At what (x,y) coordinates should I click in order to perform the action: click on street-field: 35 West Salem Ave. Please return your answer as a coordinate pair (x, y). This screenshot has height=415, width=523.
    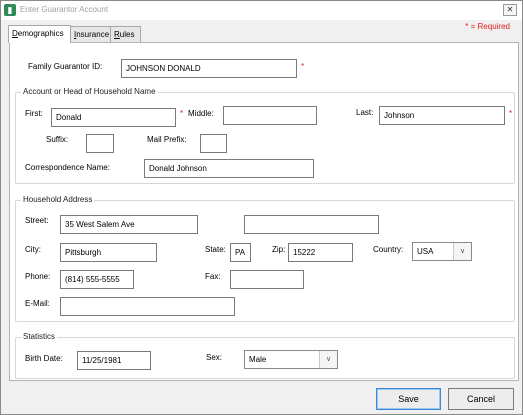
    Looking at the image, I should click on (129, 224).